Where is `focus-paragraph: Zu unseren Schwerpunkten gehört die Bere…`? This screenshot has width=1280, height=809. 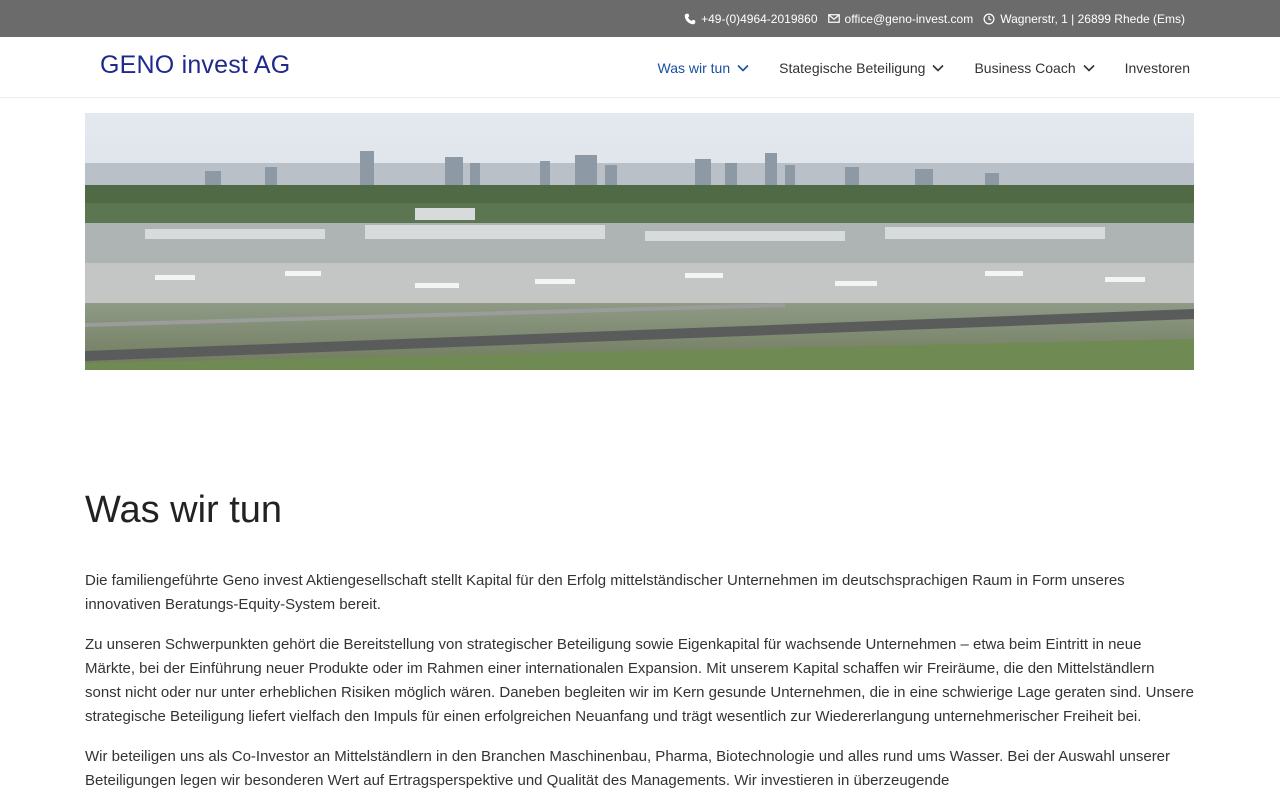 focus-paragraph: Zu unseren Schwerpunkten gehört die Bere… is located at coordinates (639, 680).